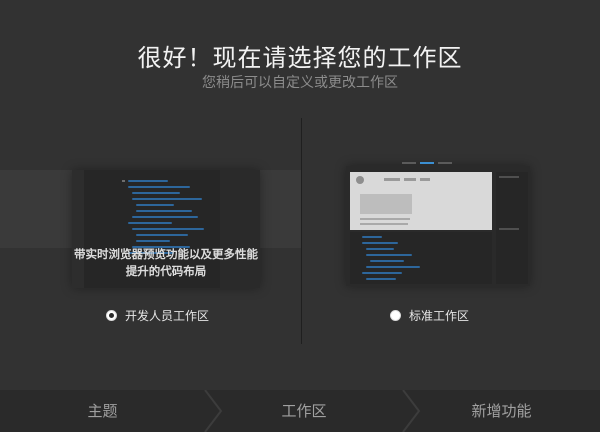 The image size is (600, 432). I want to click on browser-preview-pane, so click(421, 201).